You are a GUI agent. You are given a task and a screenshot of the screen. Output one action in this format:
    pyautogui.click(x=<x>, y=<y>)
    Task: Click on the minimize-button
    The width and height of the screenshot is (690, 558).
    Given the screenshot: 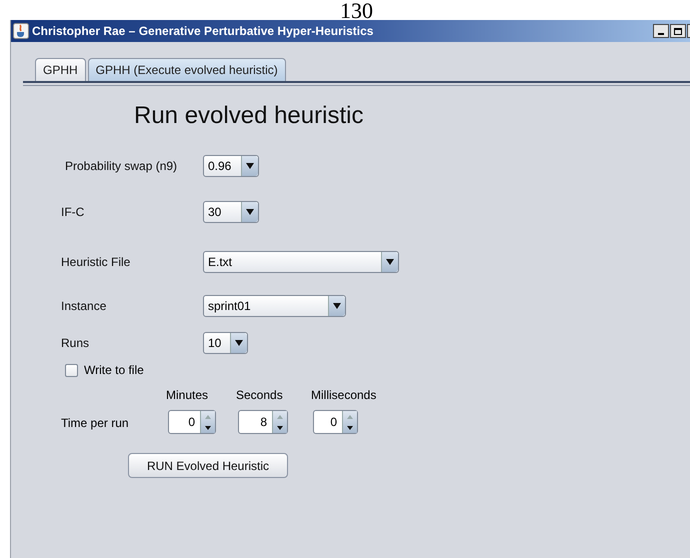 What is the action you would take?
    pyautogui.click(x=661, y=31)
    